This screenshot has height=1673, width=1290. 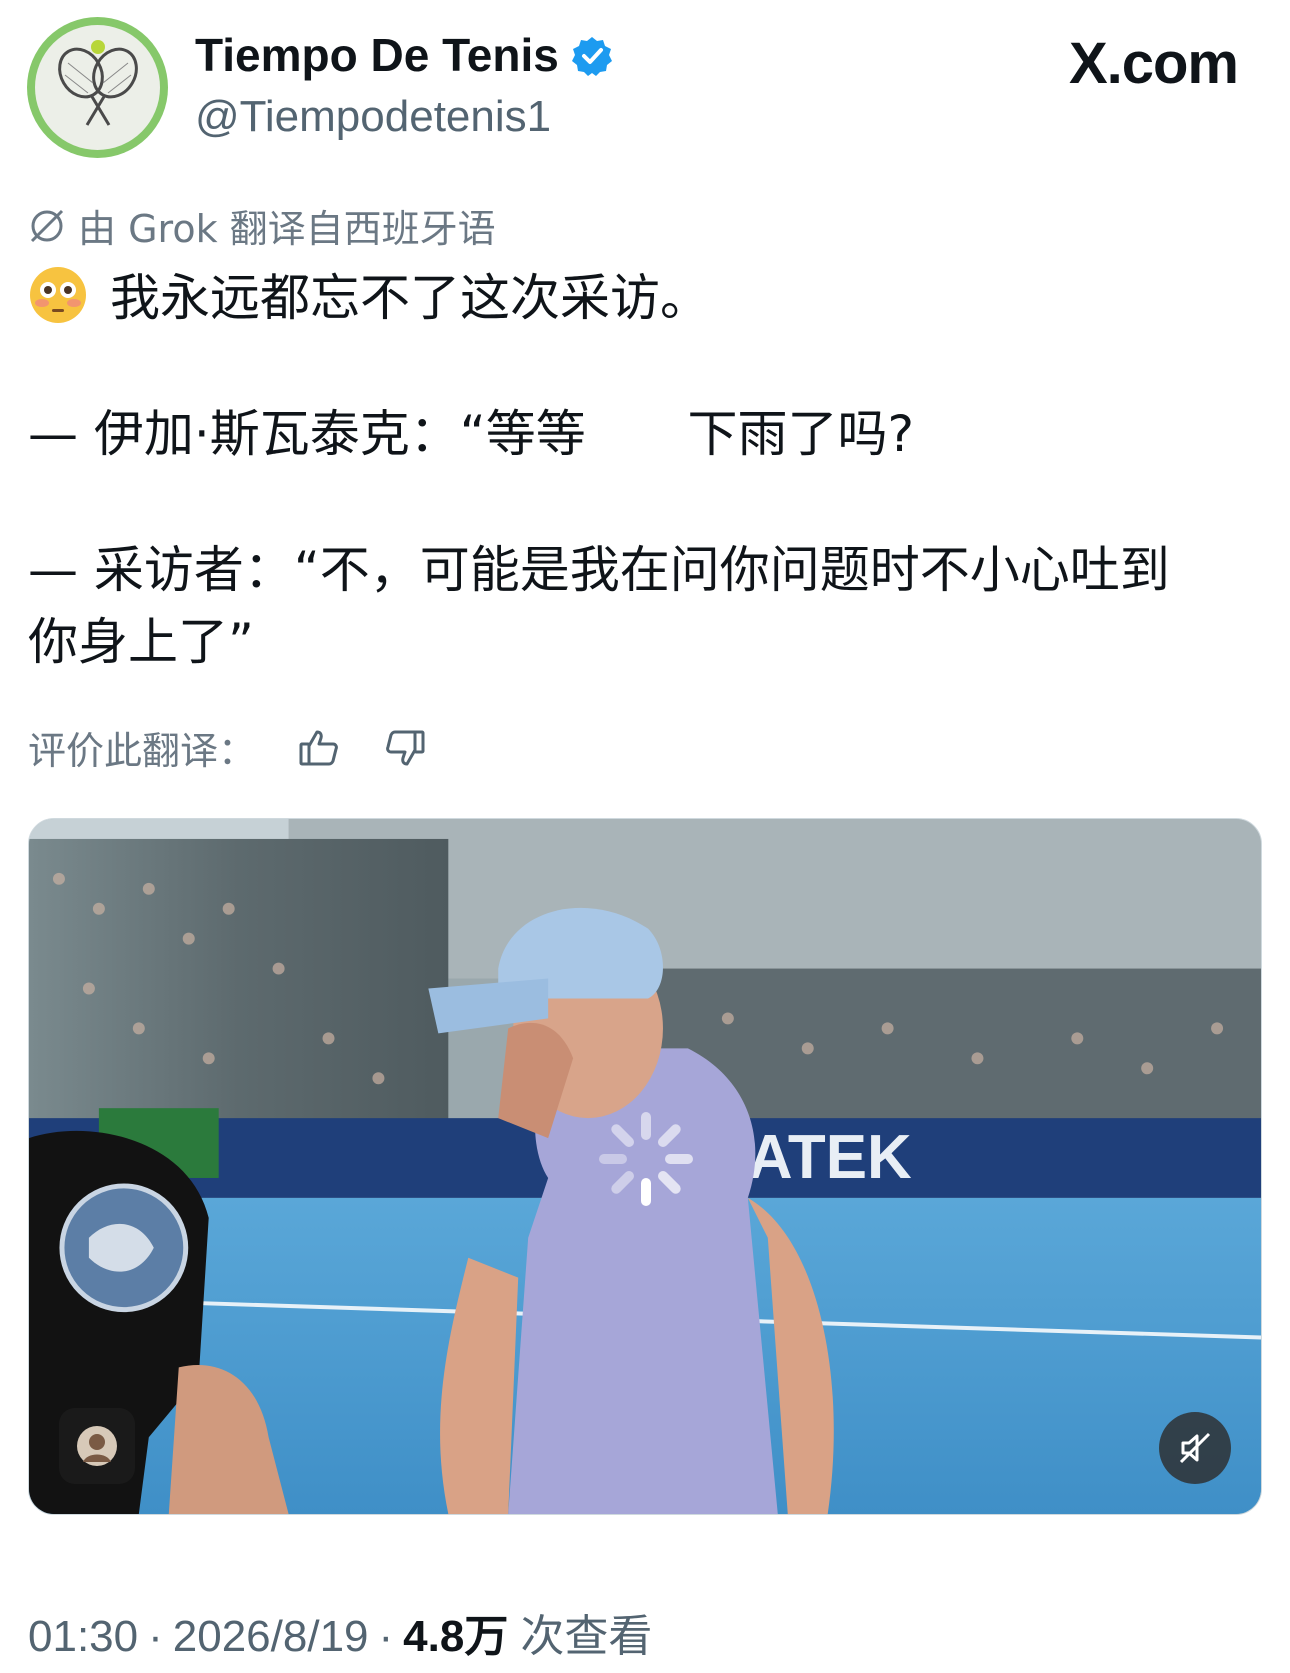 I want to click on loading-spinner-icon, so click(x=646, y=1159).